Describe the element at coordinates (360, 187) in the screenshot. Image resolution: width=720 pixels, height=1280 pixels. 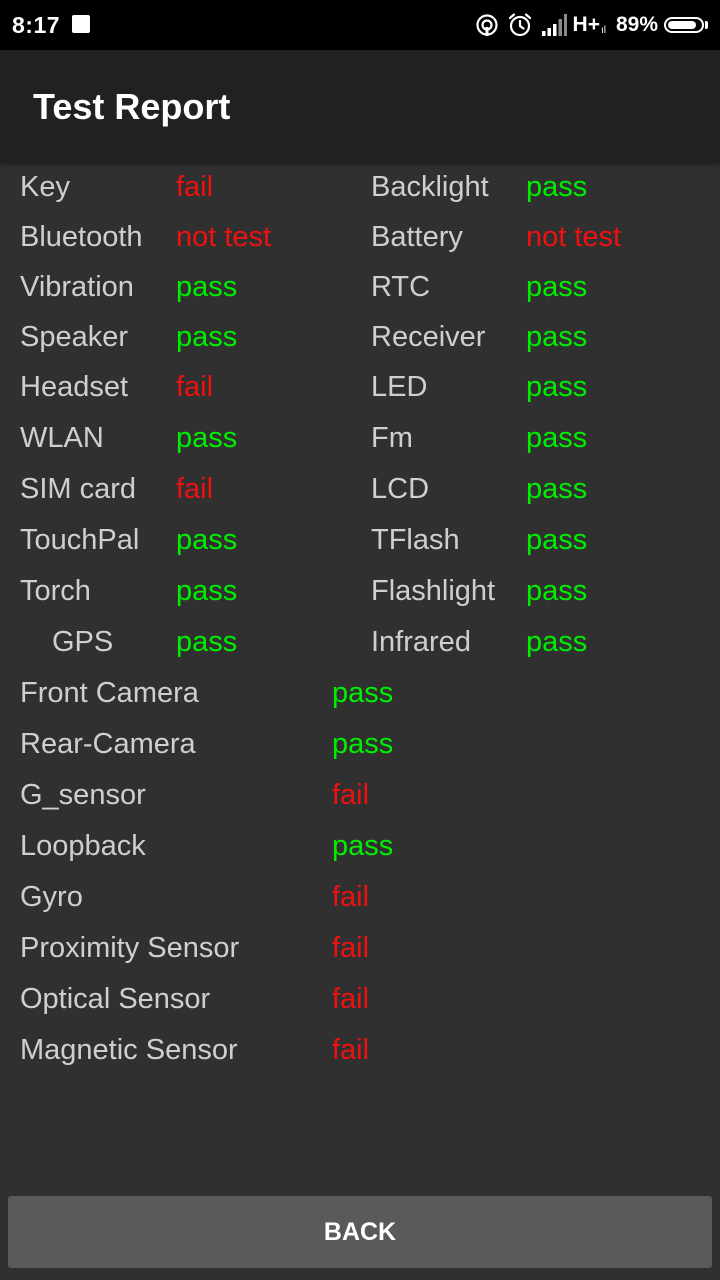
I see `report-row: Key fail Backlight pass` at that location.